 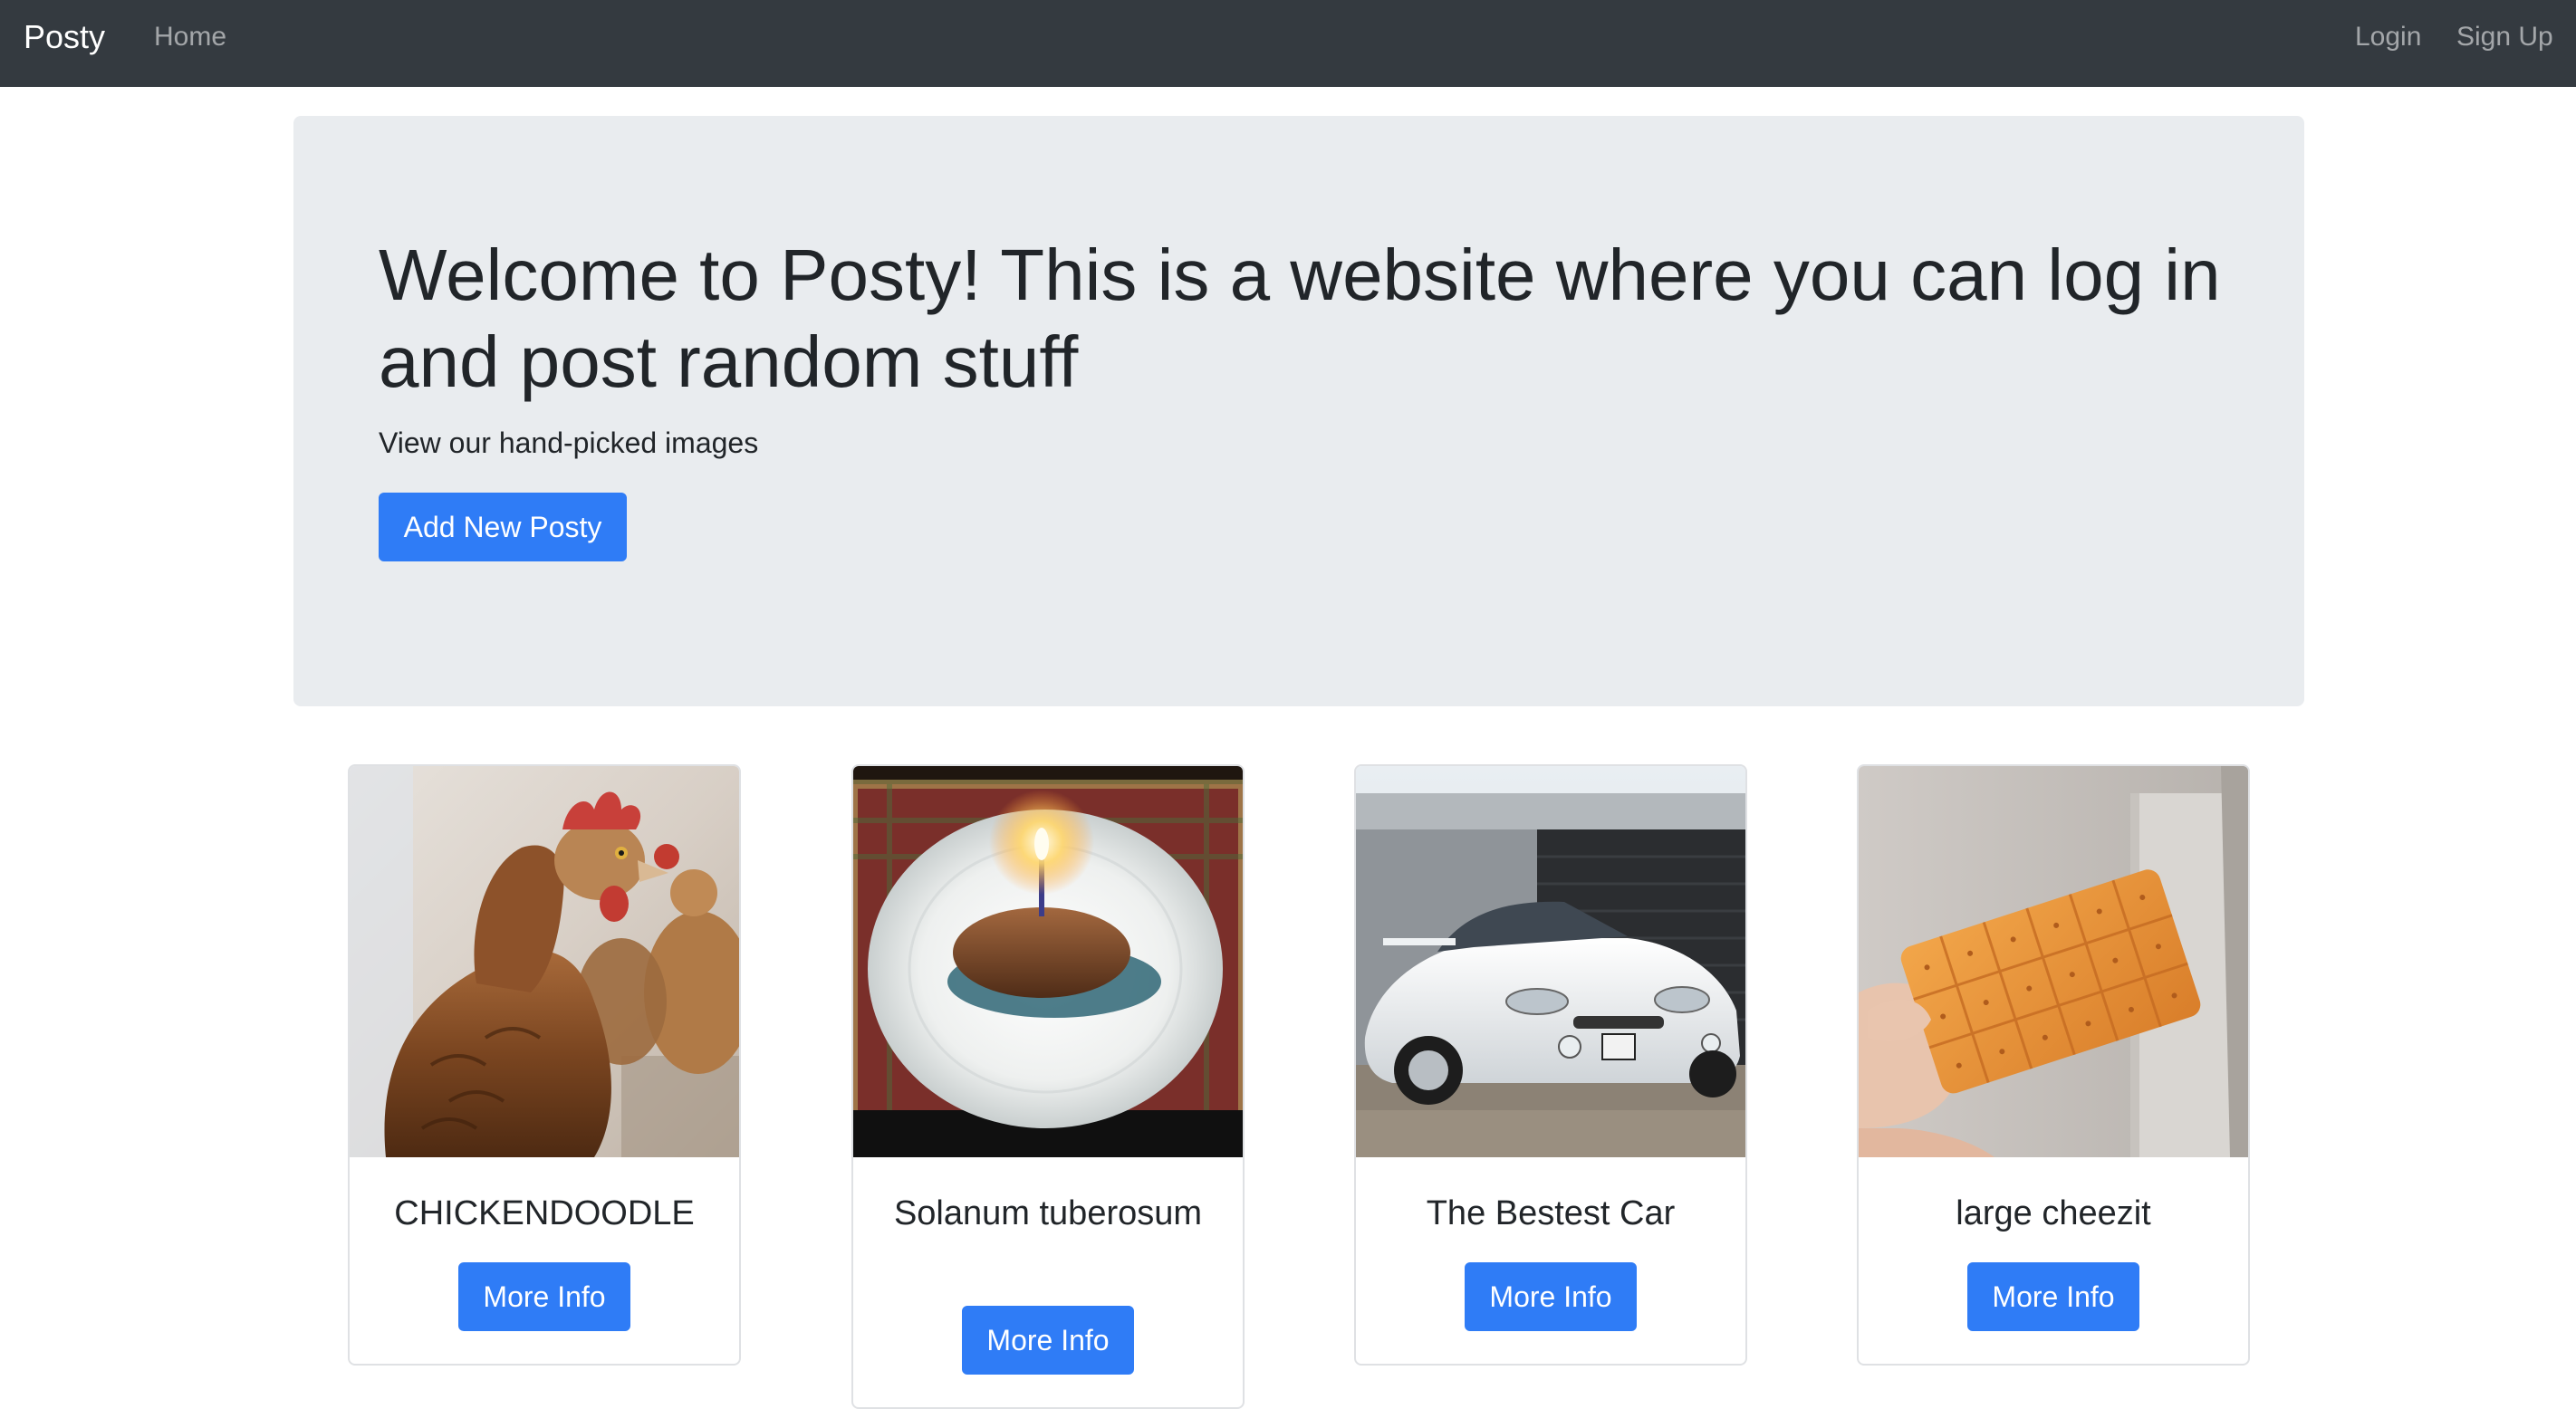 I want to click on post-title: Solanum tuberosum, so click(x=1048, y=1213).